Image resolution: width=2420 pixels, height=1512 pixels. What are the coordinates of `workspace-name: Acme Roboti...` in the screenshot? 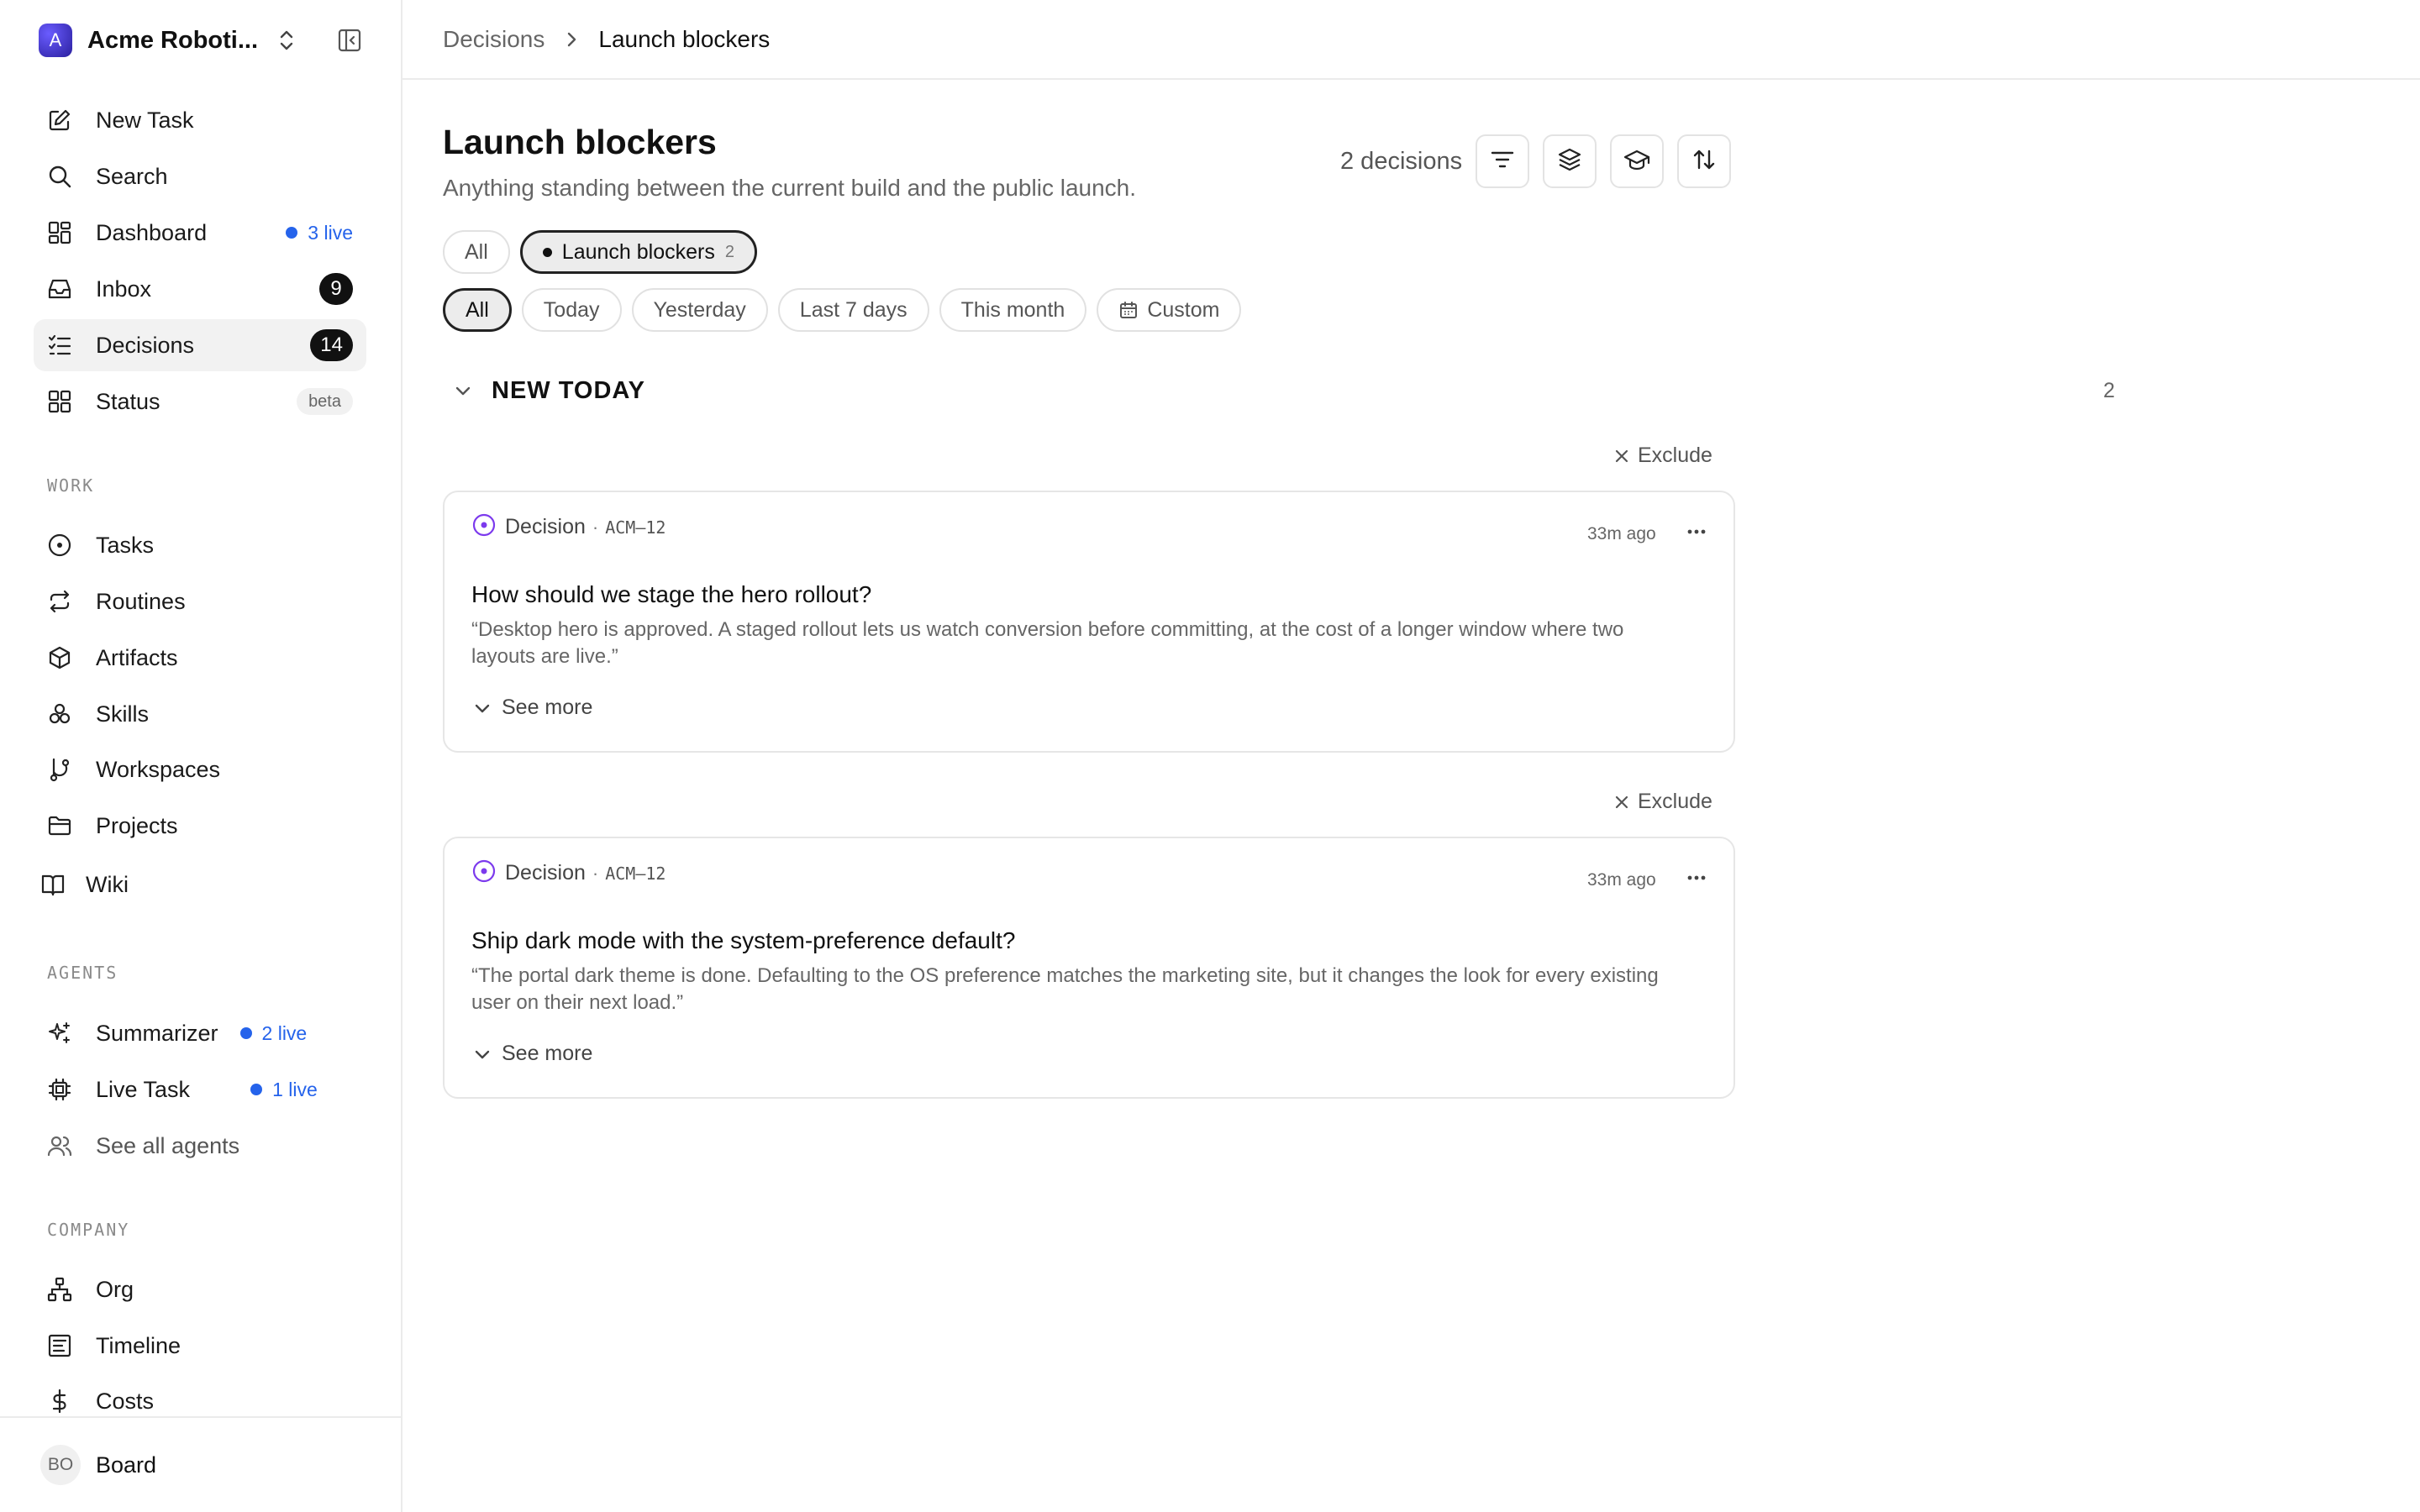 It's located at (173, 40).